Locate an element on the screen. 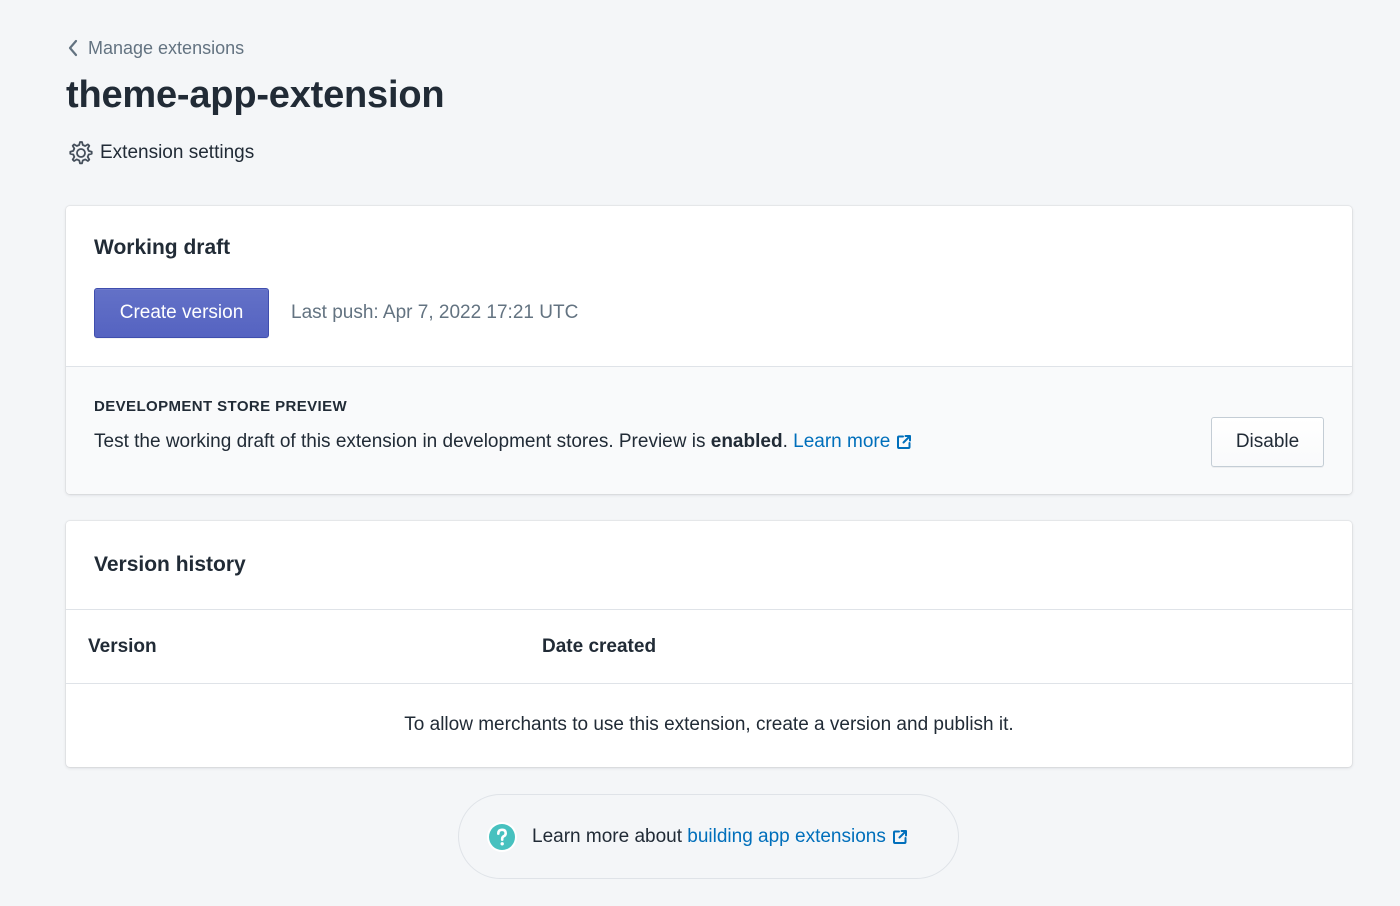 The width and height of the screenshot is (1400, 906). column-header-version: Version is located at coordinates (122, 646).